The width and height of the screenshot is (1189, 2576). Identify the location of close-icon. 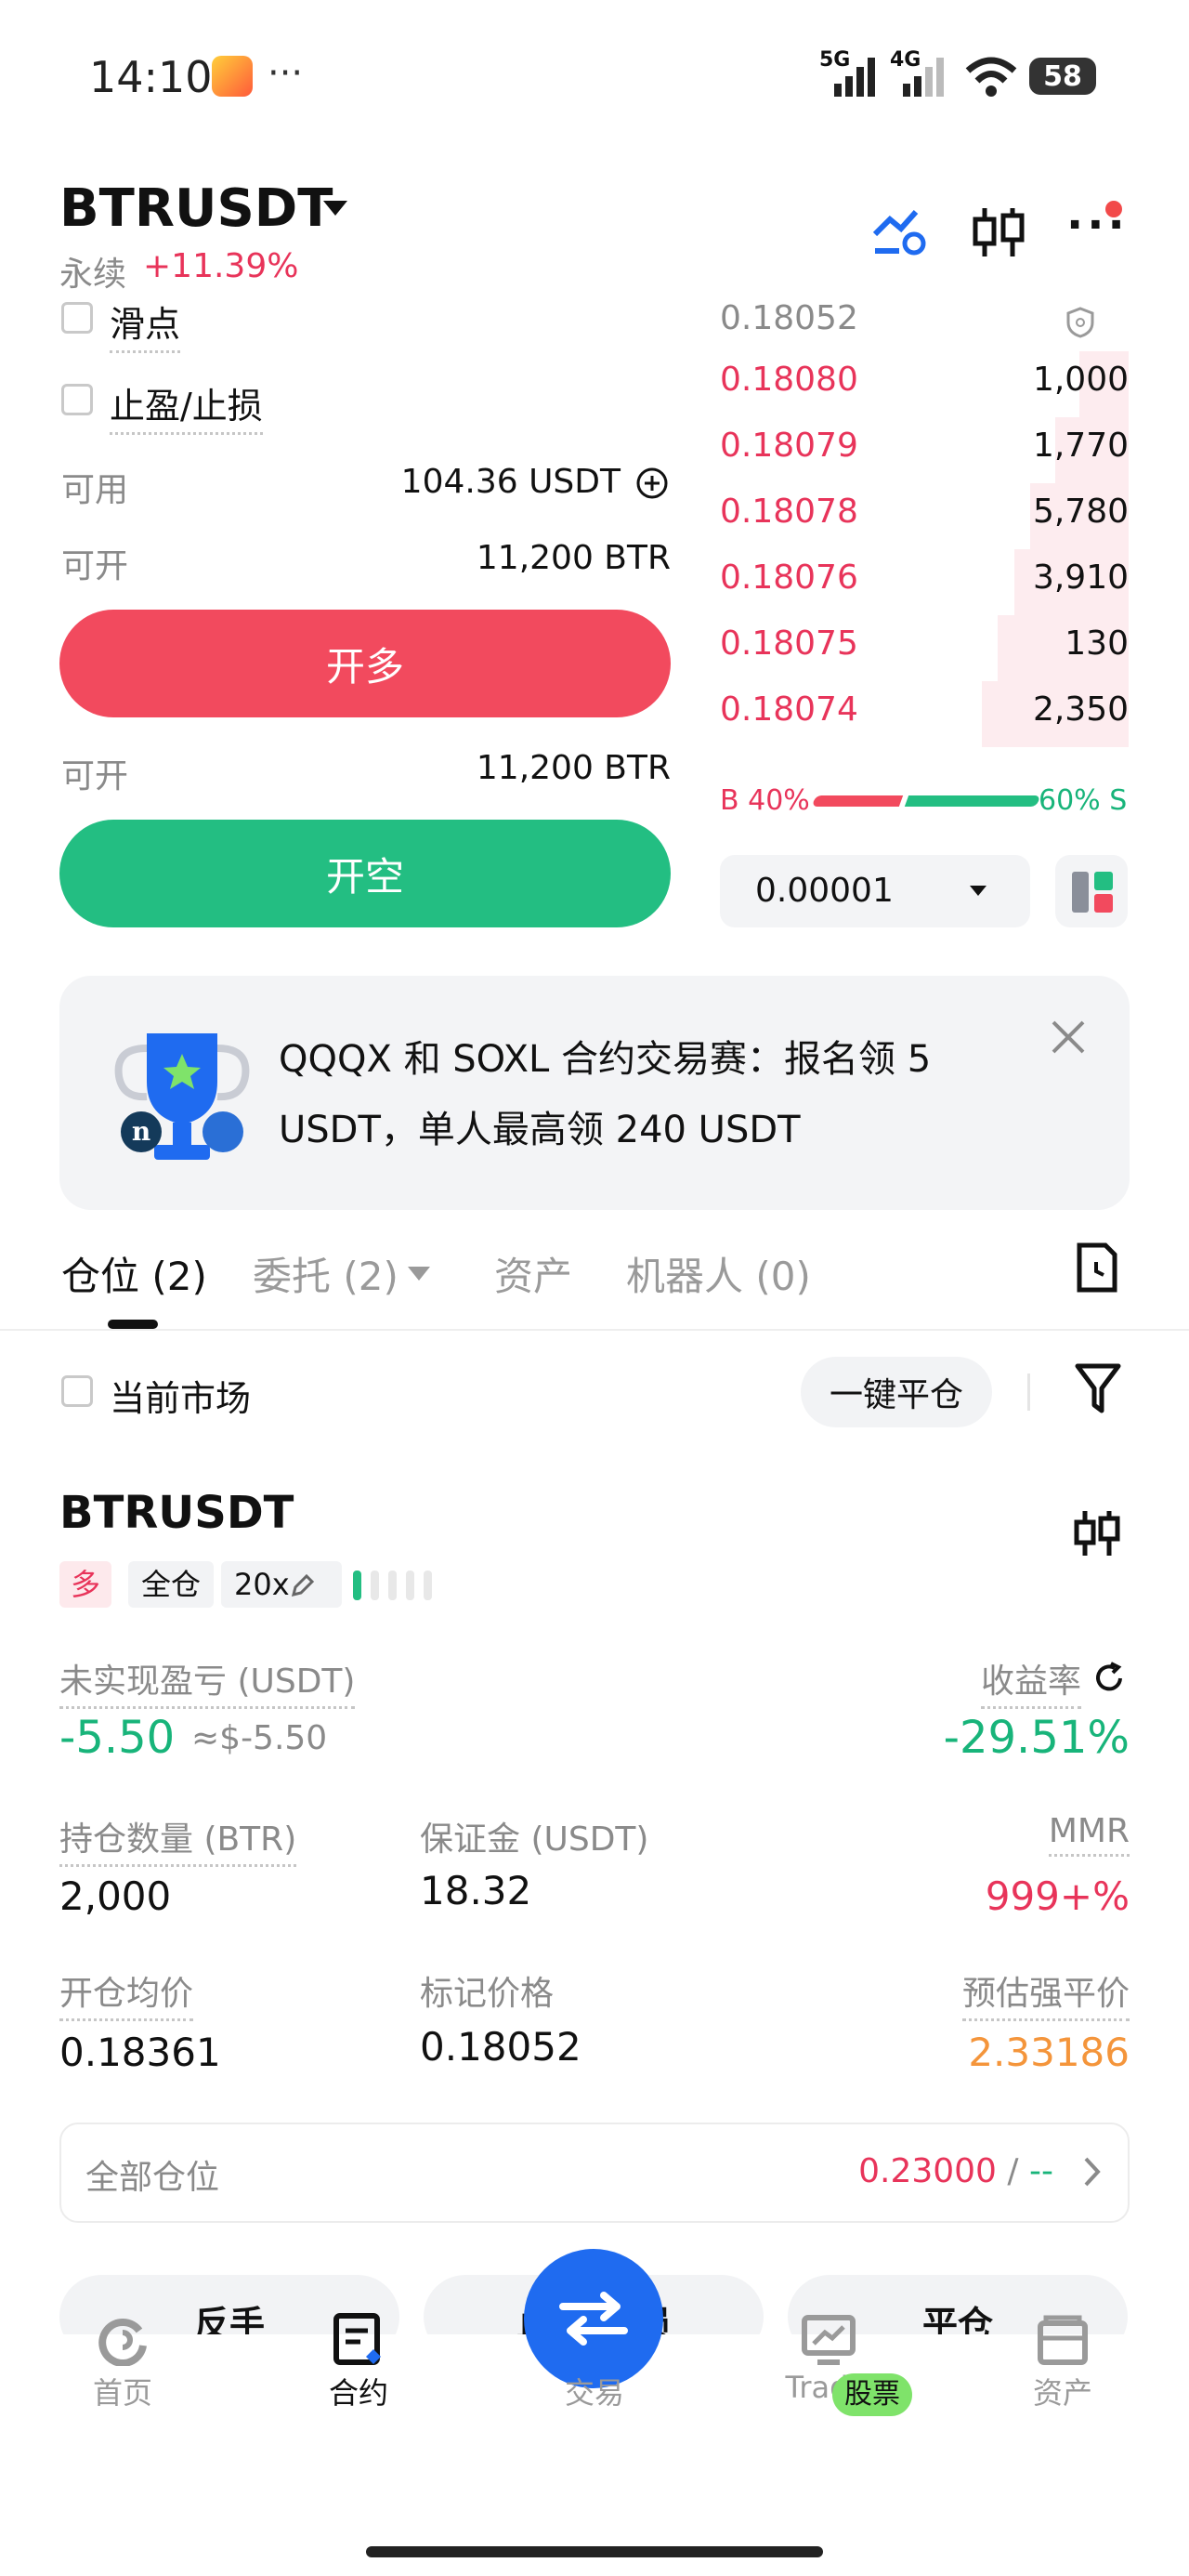
(1068, 1037).